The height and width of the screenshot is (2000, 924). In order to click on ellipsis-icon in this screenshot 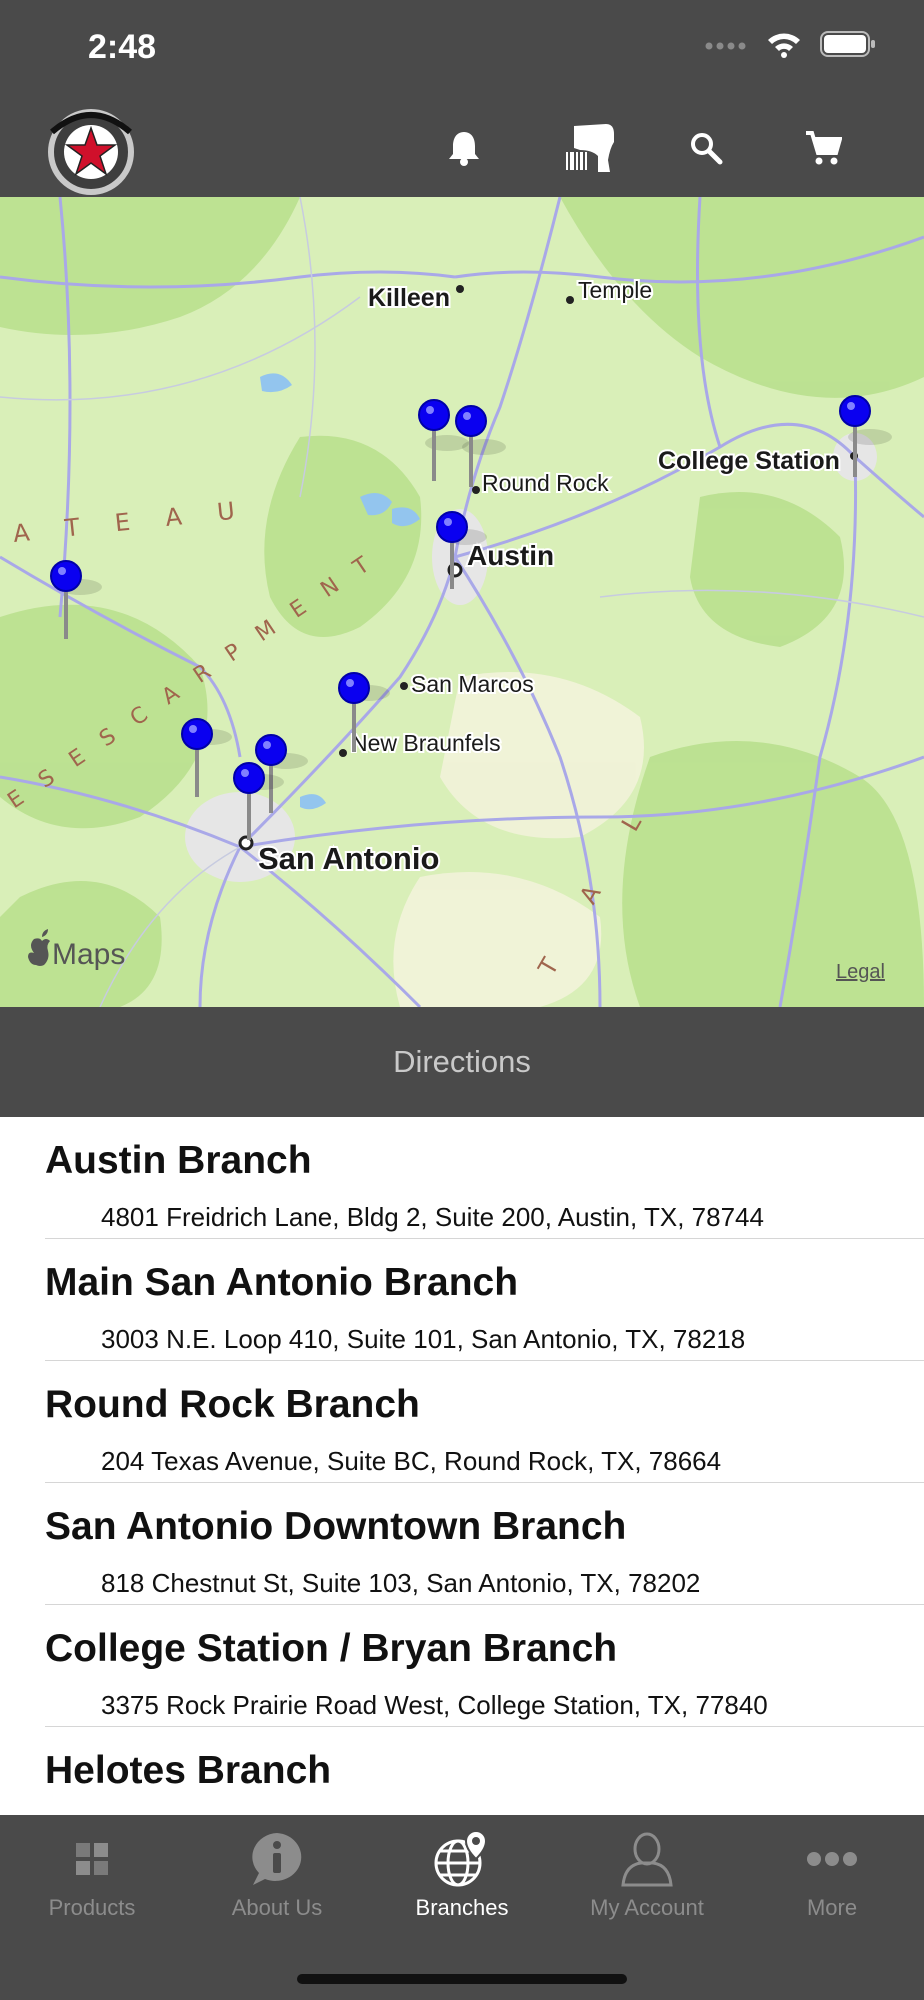, I will do `click(832, 1859)`.